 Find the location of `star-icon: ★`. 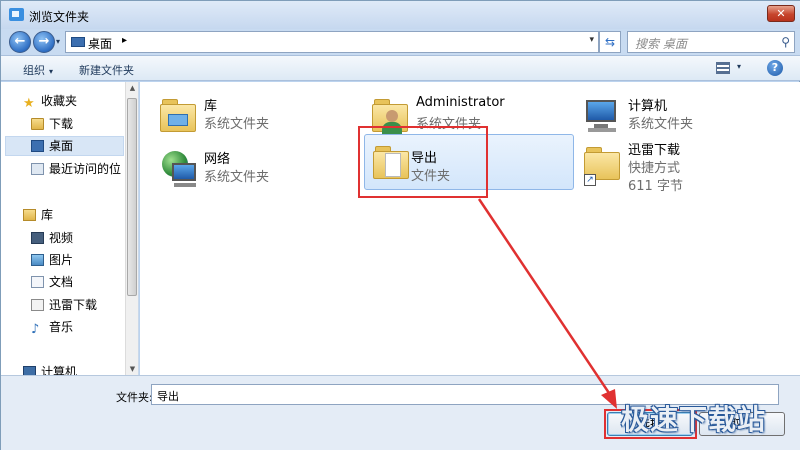

star-icon: ★ is located at coordinates (29, 103).